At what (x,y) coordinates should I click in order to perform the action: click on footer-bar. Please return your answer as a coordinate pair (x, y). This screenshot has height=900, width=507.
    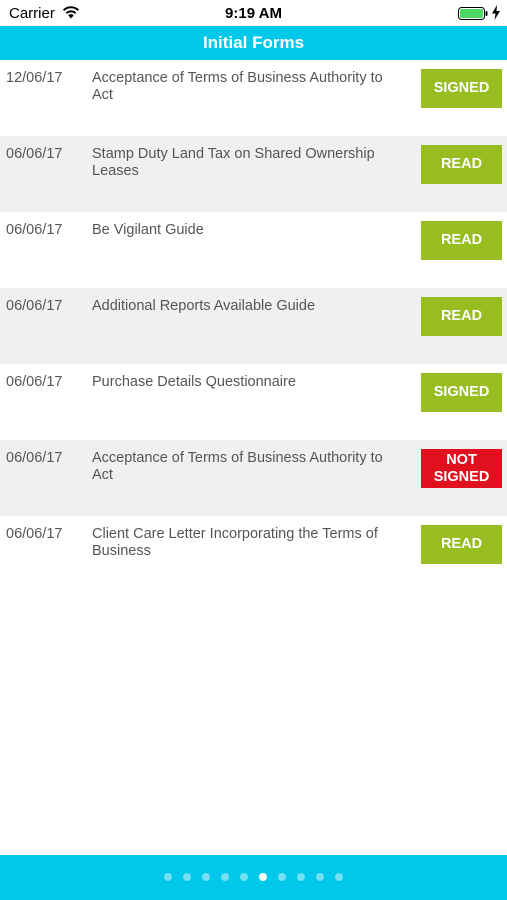
    Looking at the image, I should click on (253, 877).